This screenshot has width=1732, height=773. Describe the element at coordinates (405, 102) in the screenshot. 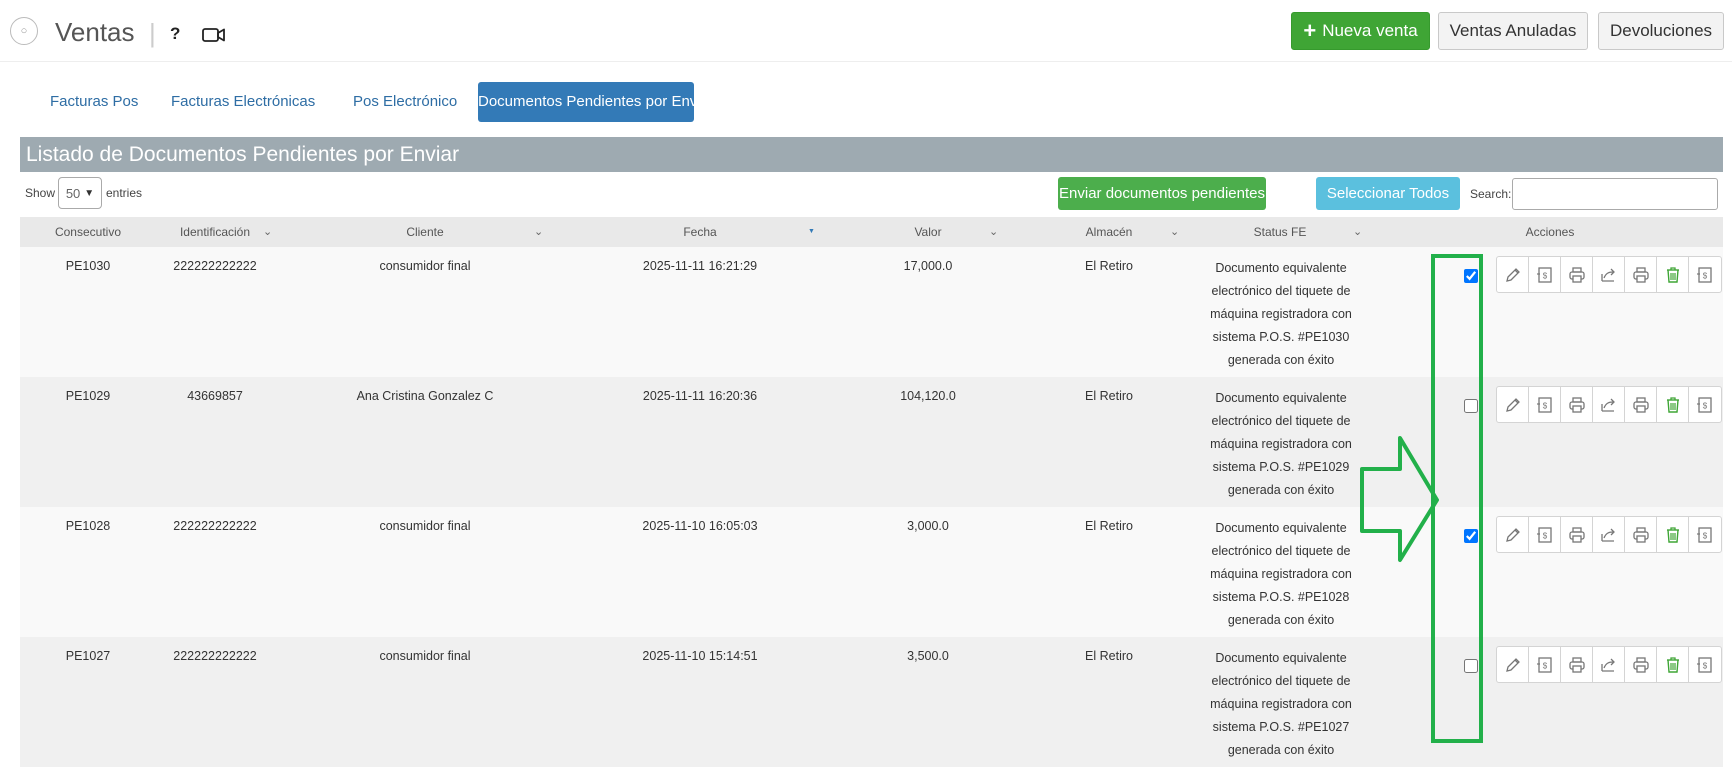

I see `tab-pos-electronico: Pos Electrónico` at that location.